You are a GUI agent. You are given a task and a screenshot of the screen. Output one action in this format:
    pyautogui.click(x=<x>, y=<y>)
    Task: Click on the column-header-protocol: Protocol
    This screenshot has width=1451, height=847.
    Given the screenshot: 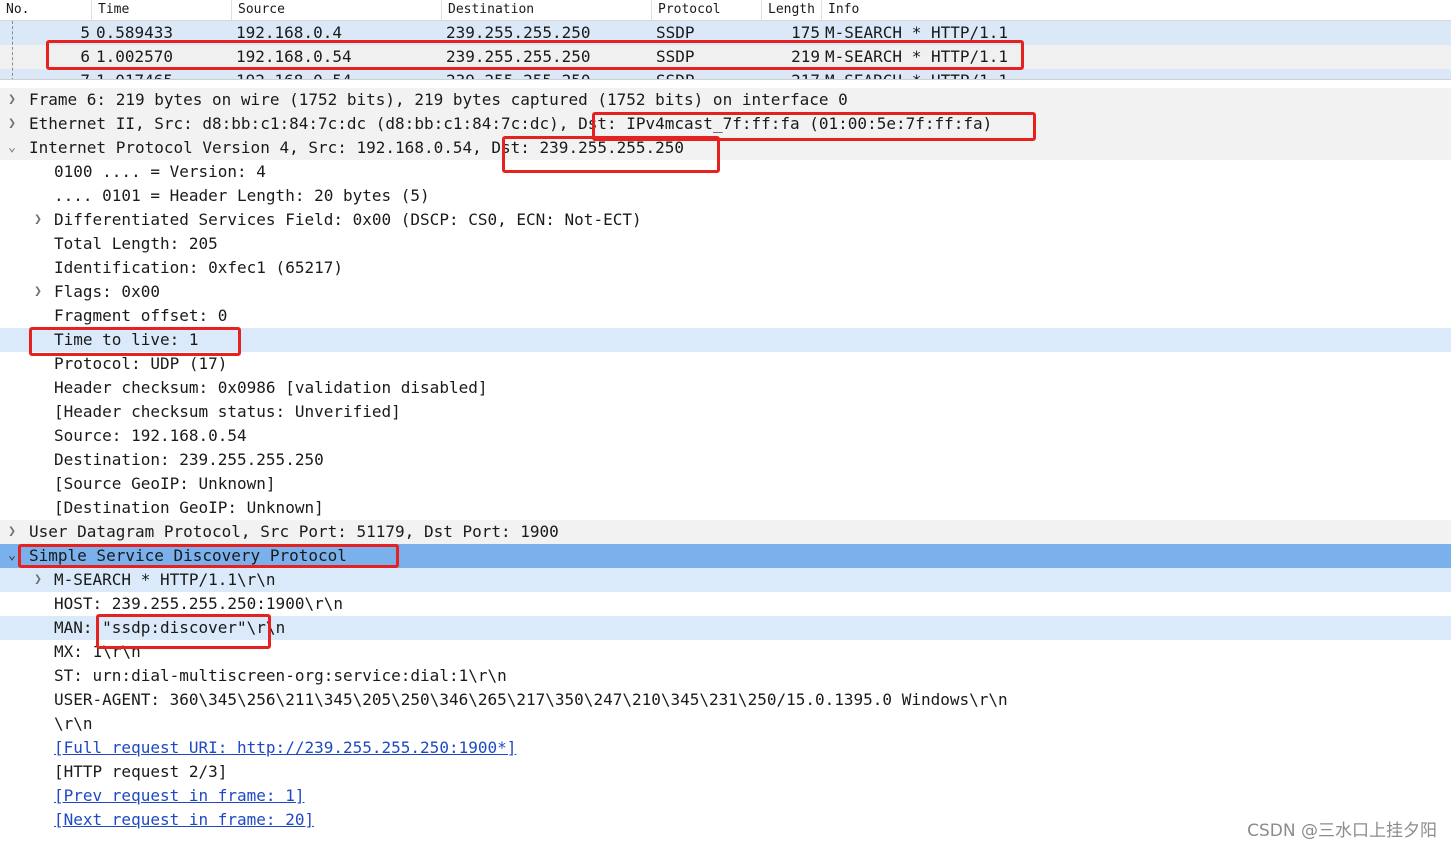 What is the action you would take?
    pyautogui.click(x=707, y=10)
    